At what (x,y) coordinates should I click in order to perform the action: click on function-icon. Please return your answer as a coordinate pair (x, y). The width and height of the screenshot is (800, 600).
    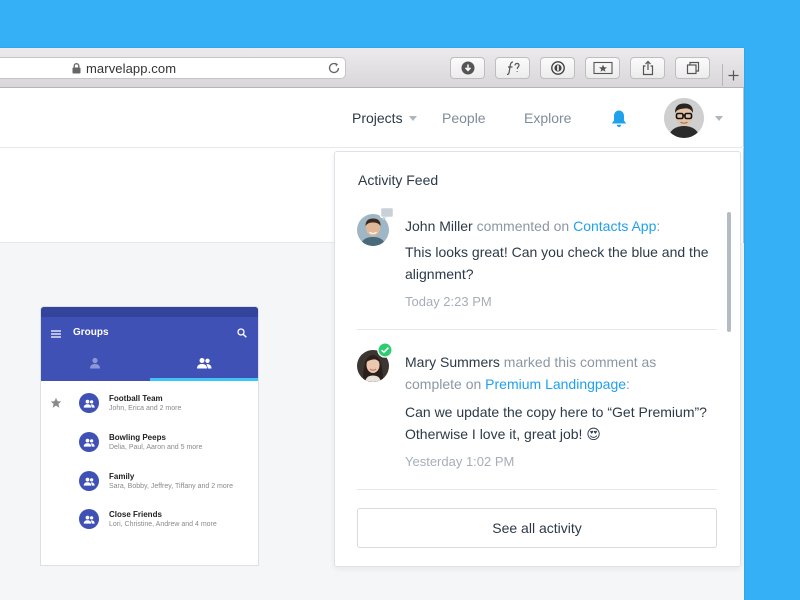
    Looking at the image, I should click on (513, 68).